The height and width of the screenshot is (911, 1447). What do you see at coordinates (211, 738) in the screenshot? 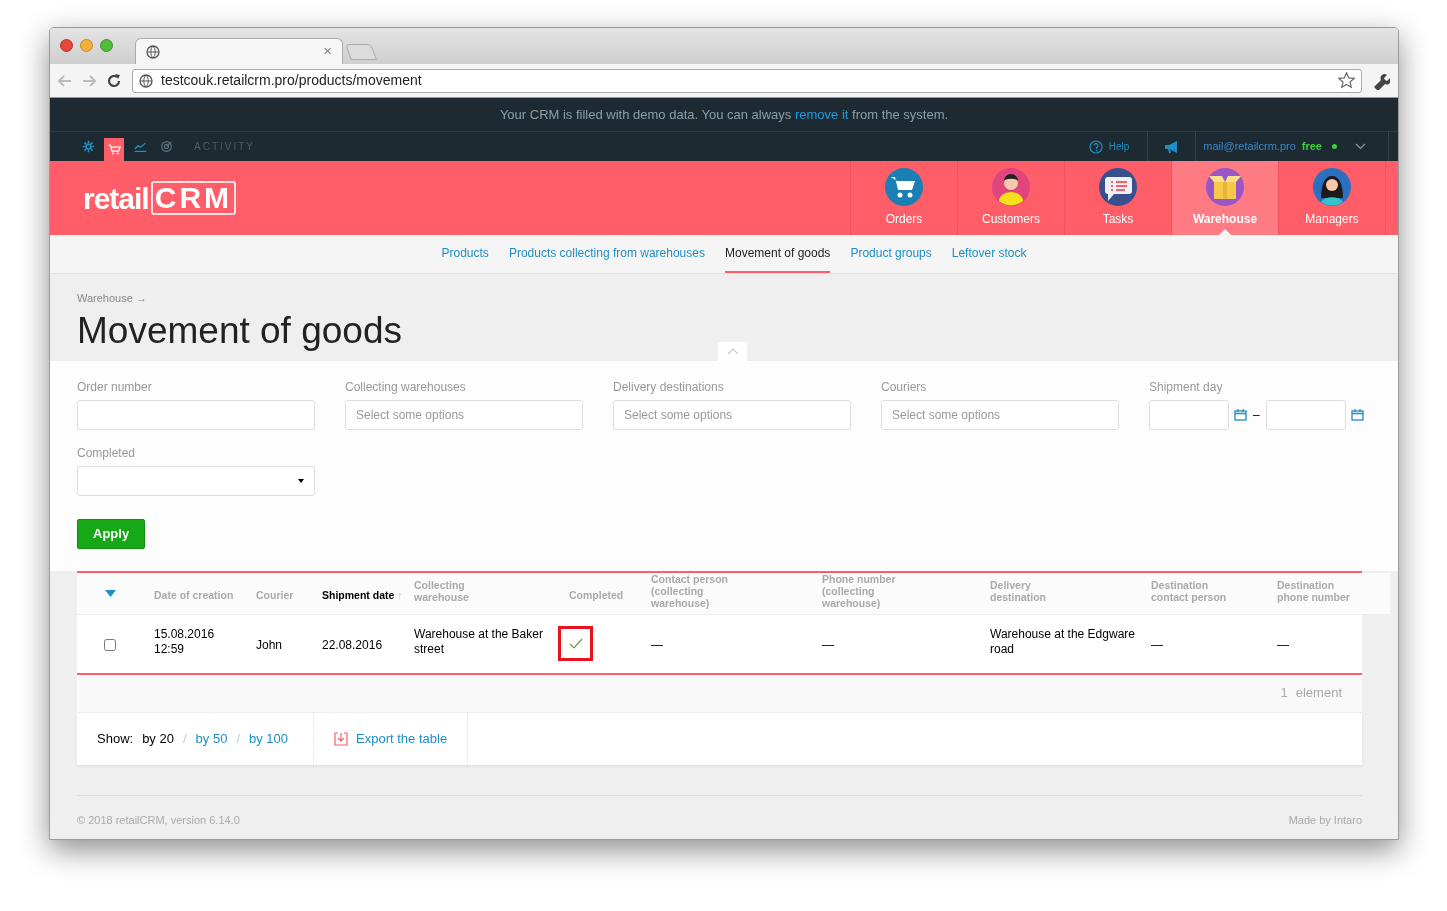
I see `page-size-link: by 50` at bounding box center [211, 738].